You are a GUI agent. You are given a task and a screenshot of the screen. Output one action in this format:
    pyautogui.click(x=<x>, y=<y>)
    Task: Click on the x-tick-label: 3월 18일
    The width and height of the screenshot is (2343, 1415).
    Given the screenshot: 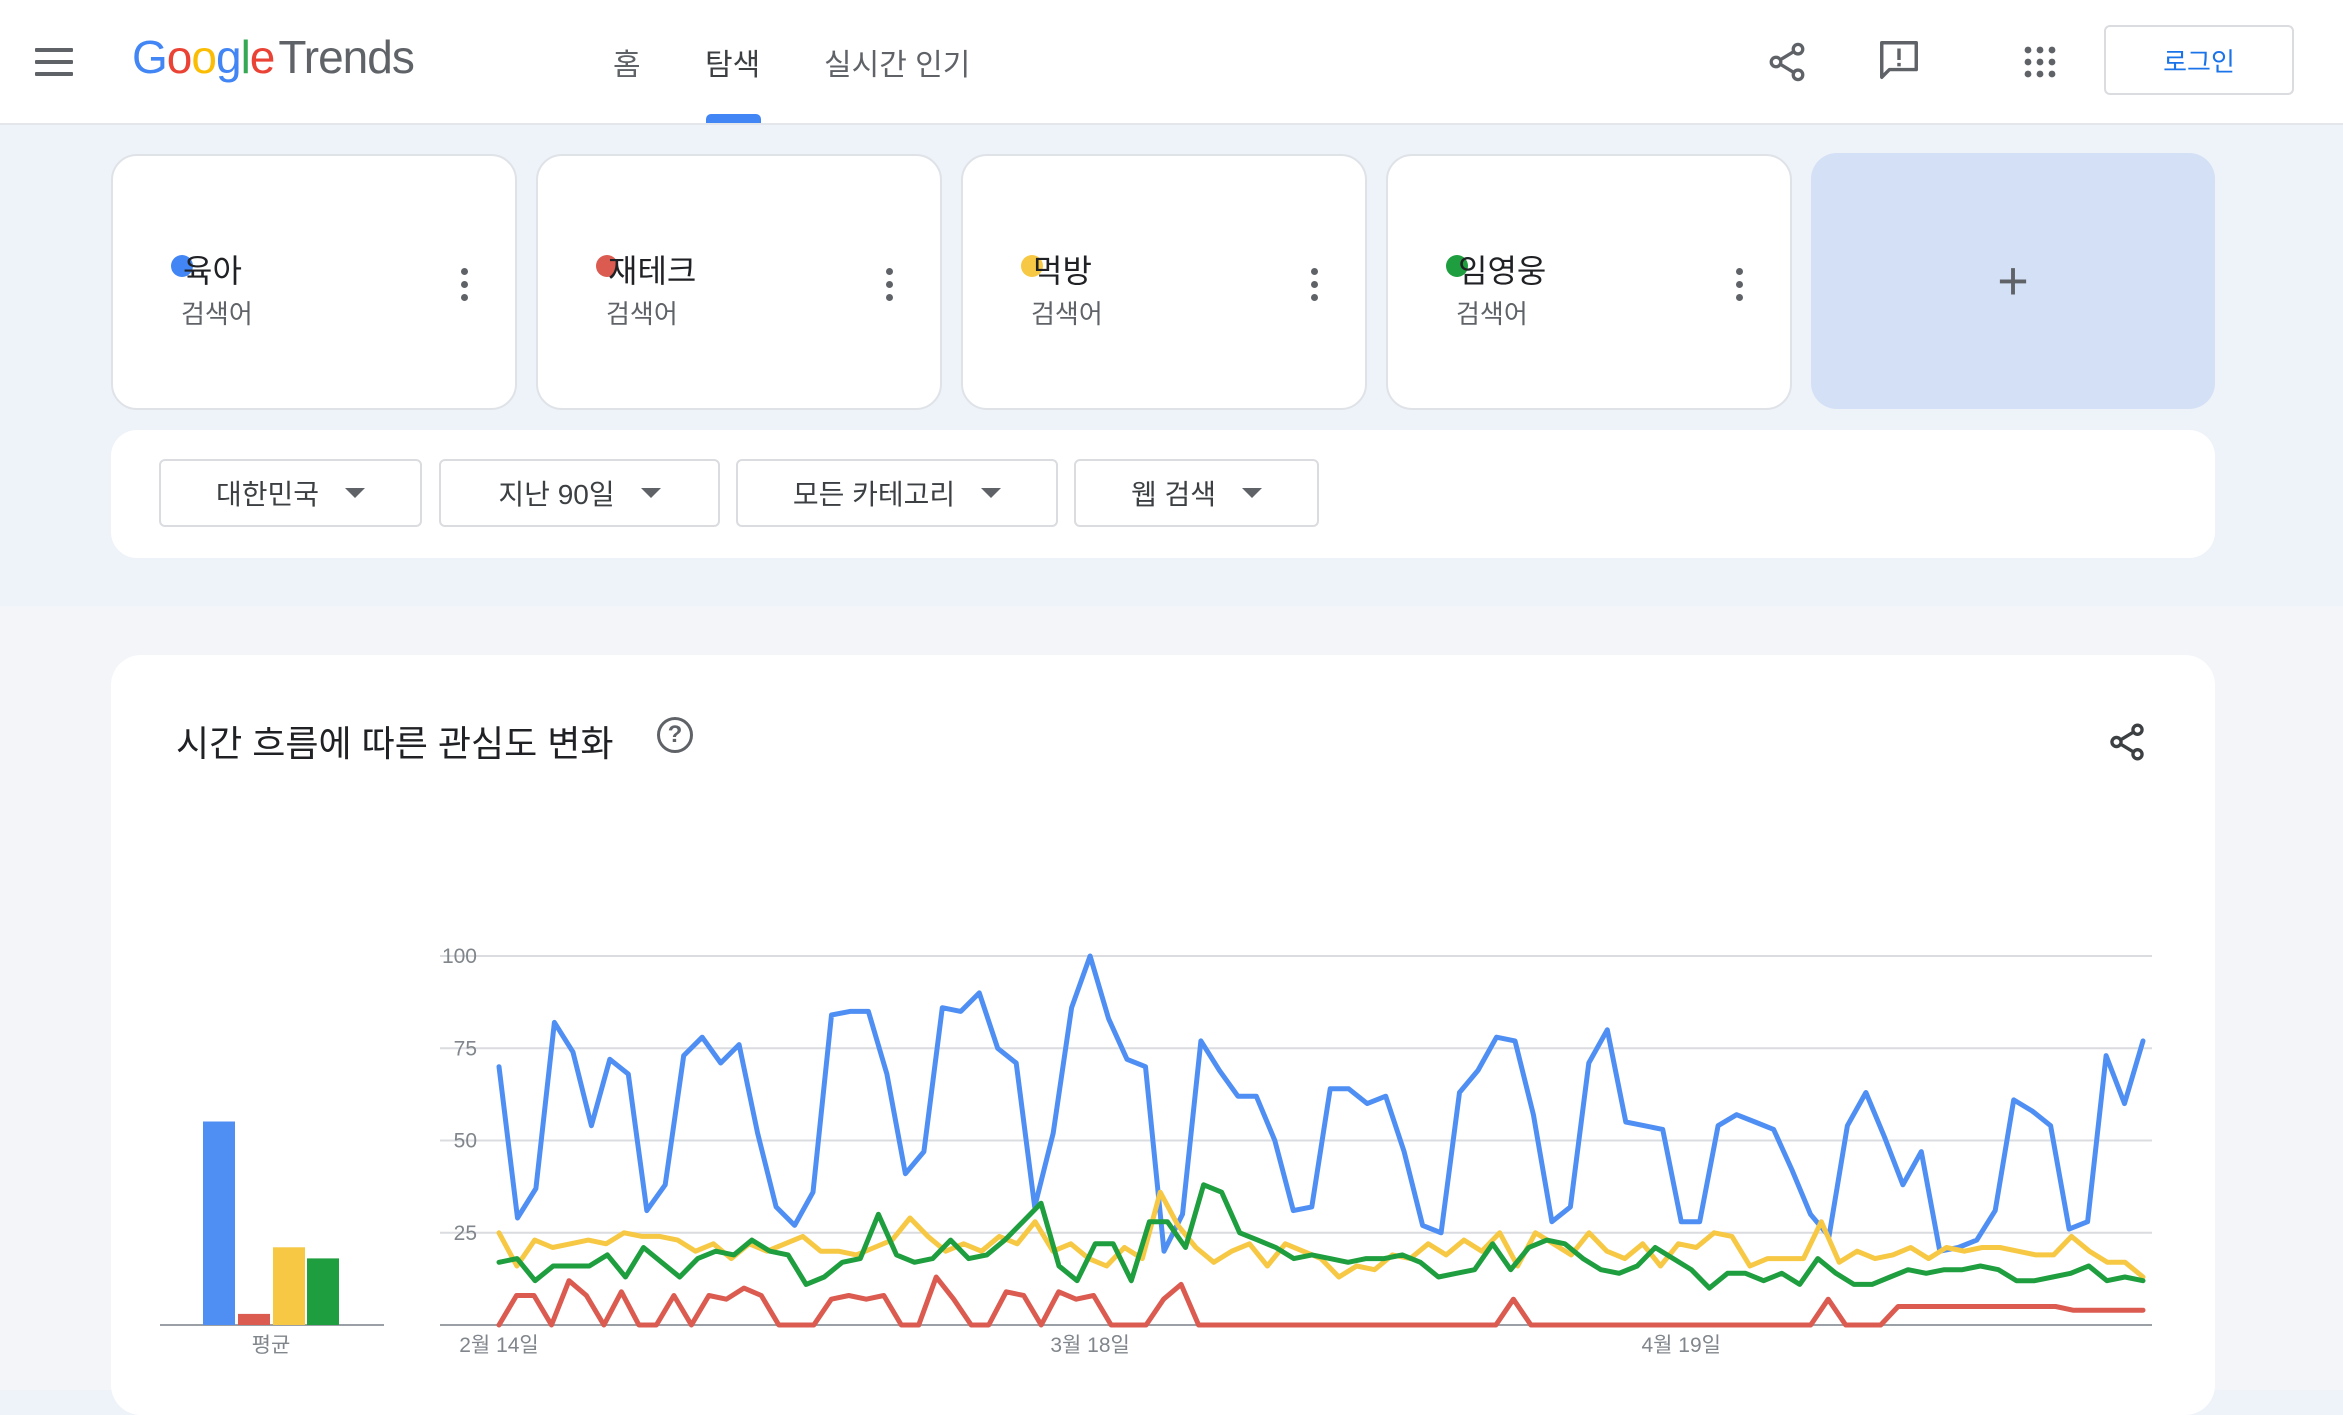 What is the action you would take?
    pyautogui.click(x=1090, y=1345)
    